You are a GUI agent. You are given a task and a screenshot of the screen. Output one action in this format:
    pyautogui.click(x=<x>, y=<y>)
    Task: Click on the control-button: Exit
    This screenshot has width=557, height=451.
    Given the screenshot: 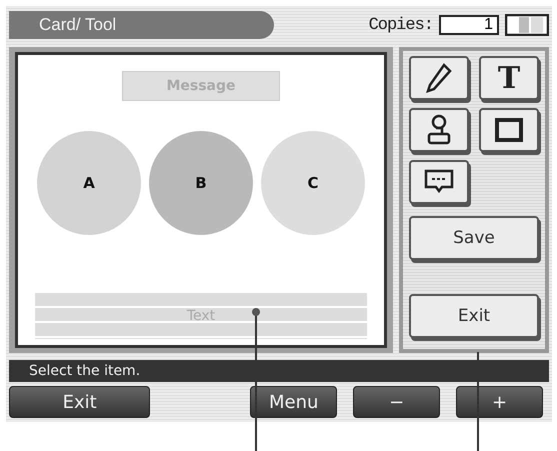 What is the action you would take?
    pyautogui.click(x=79, y=402)
    